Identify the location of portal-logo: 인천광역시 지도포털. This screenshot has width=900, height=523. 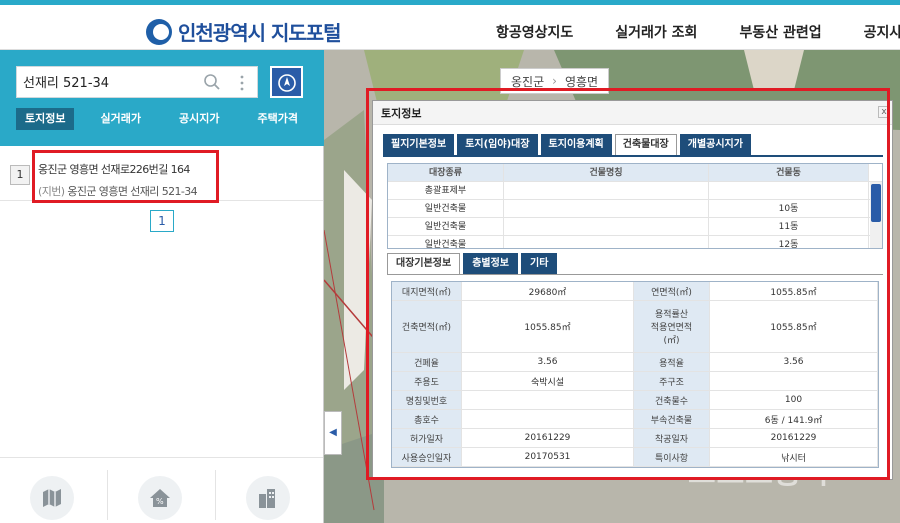
(244, 31).